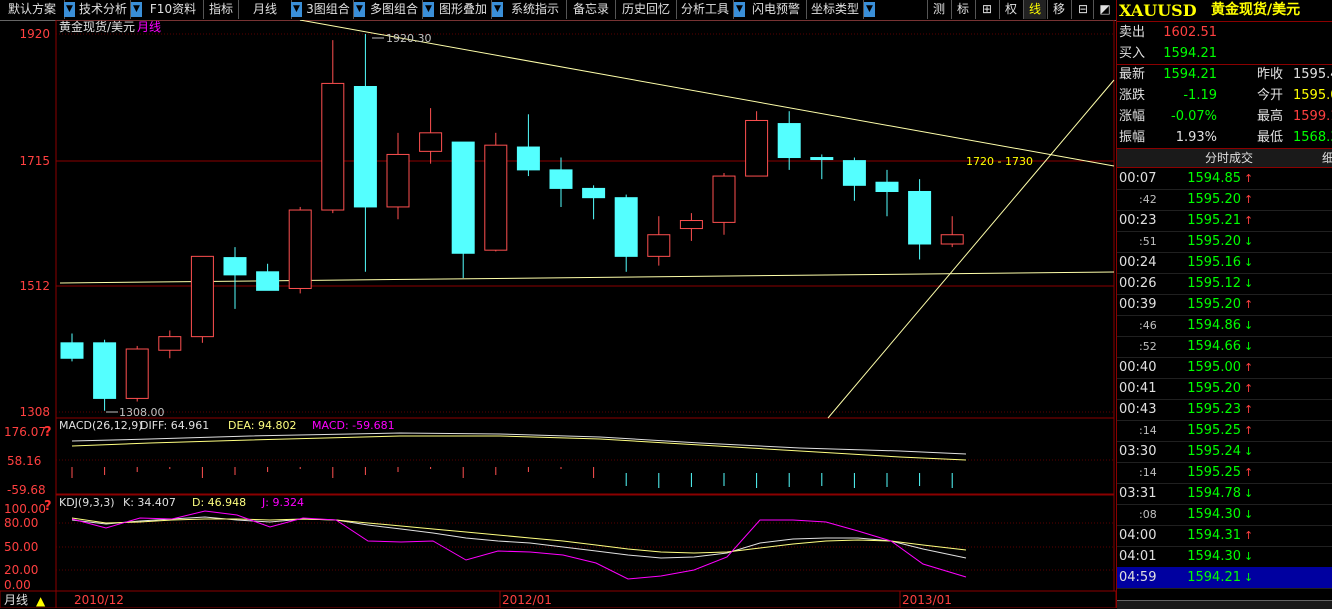 The image size is (1332, 609). Describe the element at coordinates (16, 600) in the screenshot. I see `bottom-period-label: 月线` at that location.